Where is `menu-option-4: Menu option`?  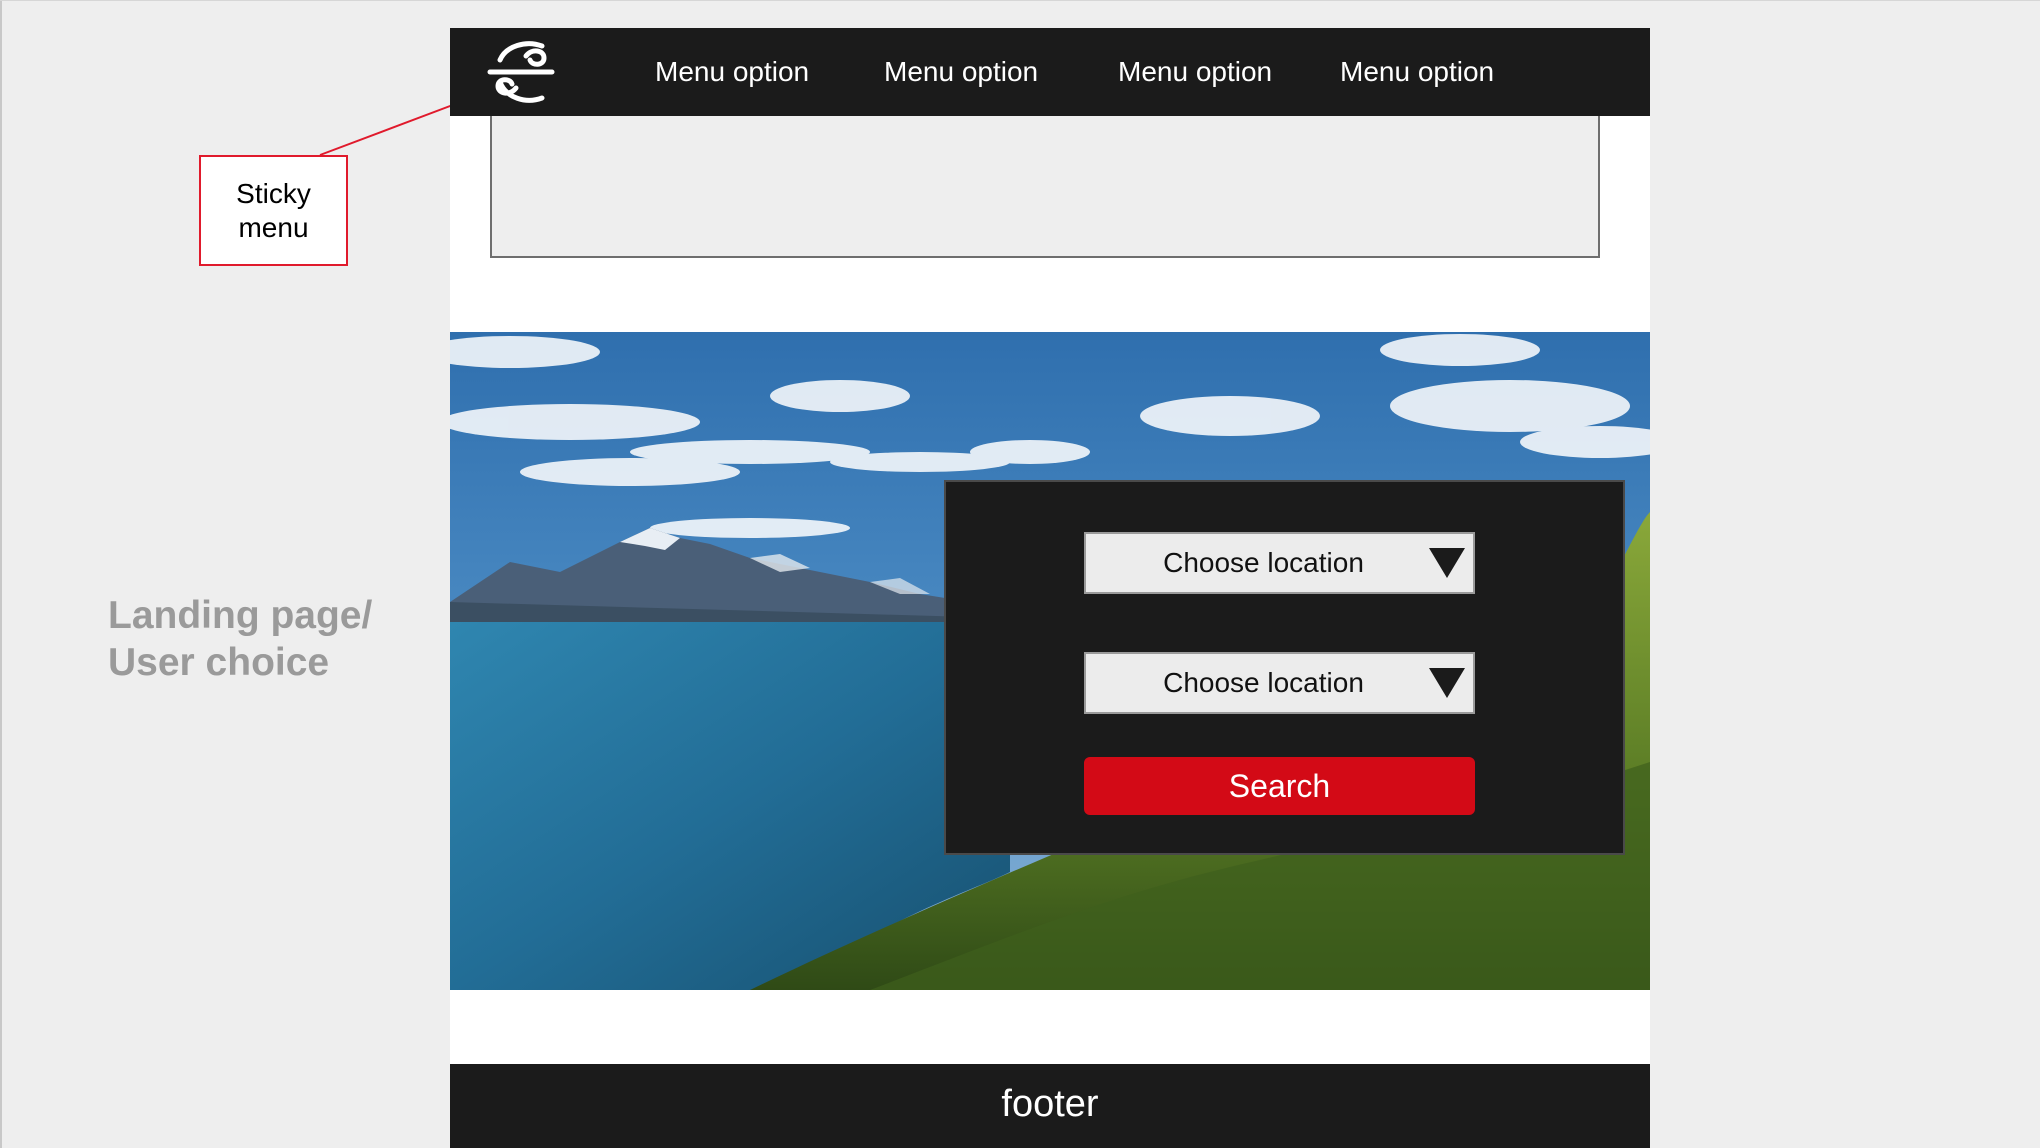 menu-option-4: Menu option is located at coordinates (1417, 72).